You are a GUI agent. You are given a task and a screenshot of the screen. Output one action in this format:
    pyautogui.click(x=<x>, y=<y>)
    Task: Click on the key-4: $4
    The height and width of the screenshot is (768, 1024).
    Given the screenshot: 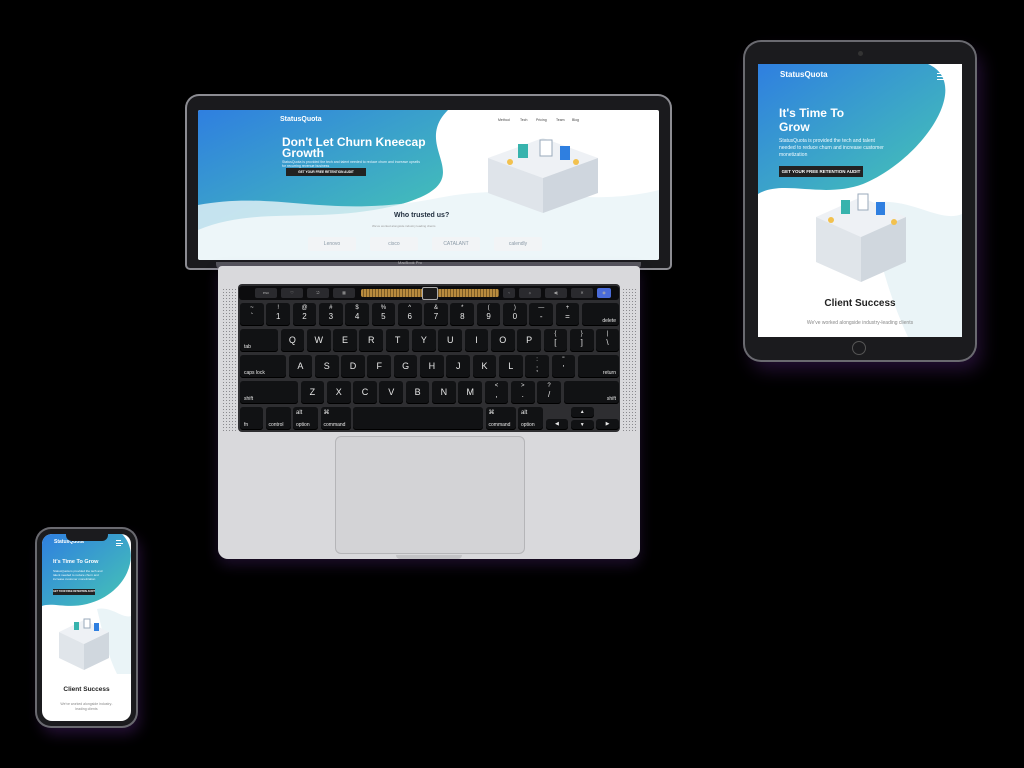 What is the action you would take?
    pyautogui.click(x=357, y=314)
    